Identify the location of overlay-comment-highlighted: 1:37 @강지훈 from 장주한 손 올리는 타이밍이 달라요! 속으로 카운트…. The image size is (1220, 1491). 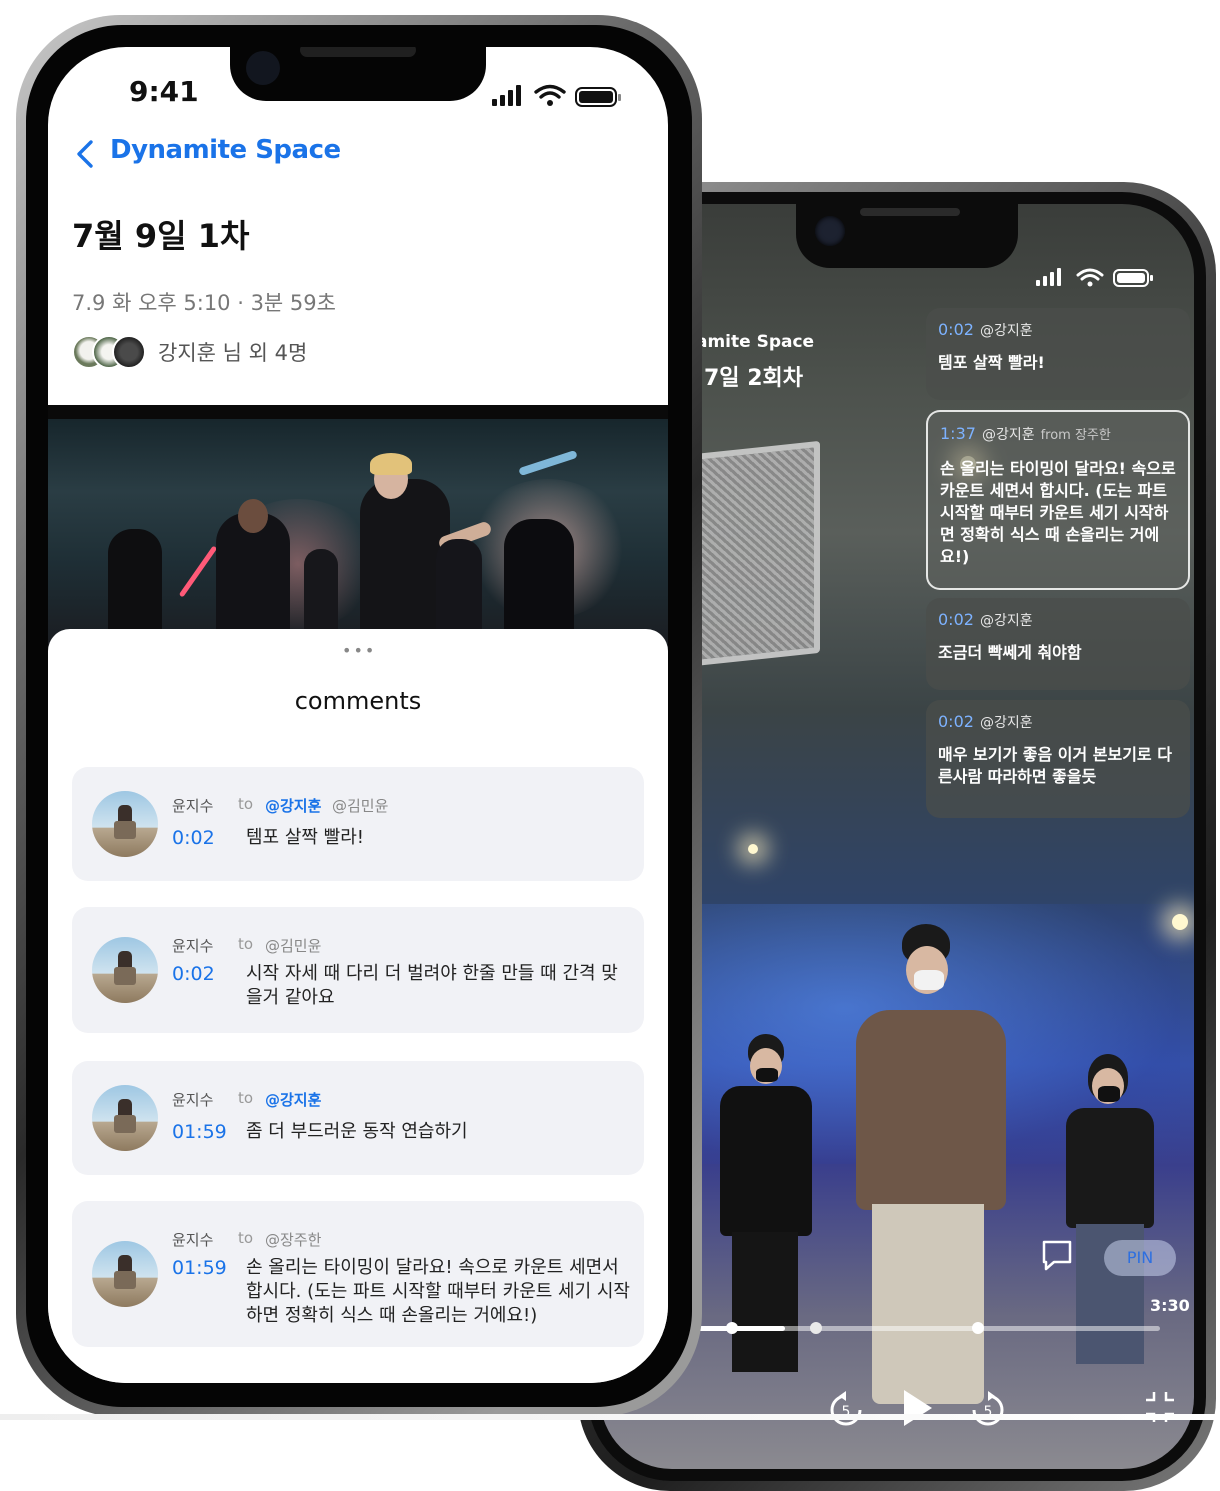
(1058, 500).